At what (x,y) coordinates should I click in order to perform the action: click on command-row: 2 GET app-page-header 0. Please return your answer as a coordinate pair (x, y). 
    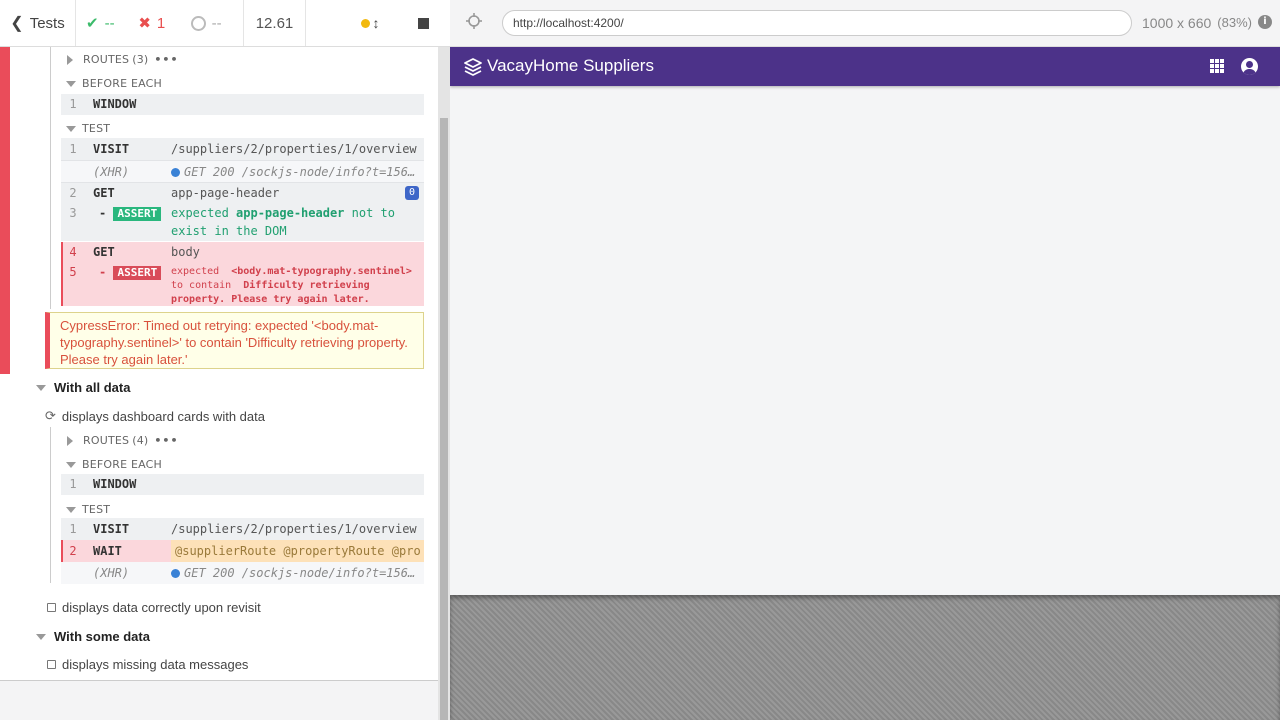
    Looking at the image, I should click on (242, 193).